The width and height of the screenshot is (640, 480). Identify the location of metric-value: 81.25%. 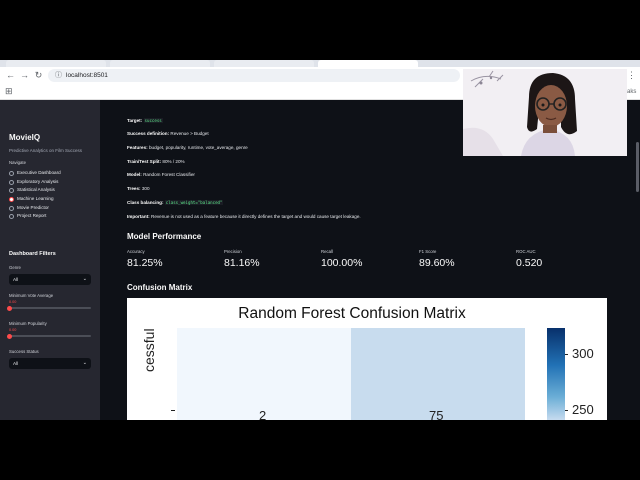
(145, 263).